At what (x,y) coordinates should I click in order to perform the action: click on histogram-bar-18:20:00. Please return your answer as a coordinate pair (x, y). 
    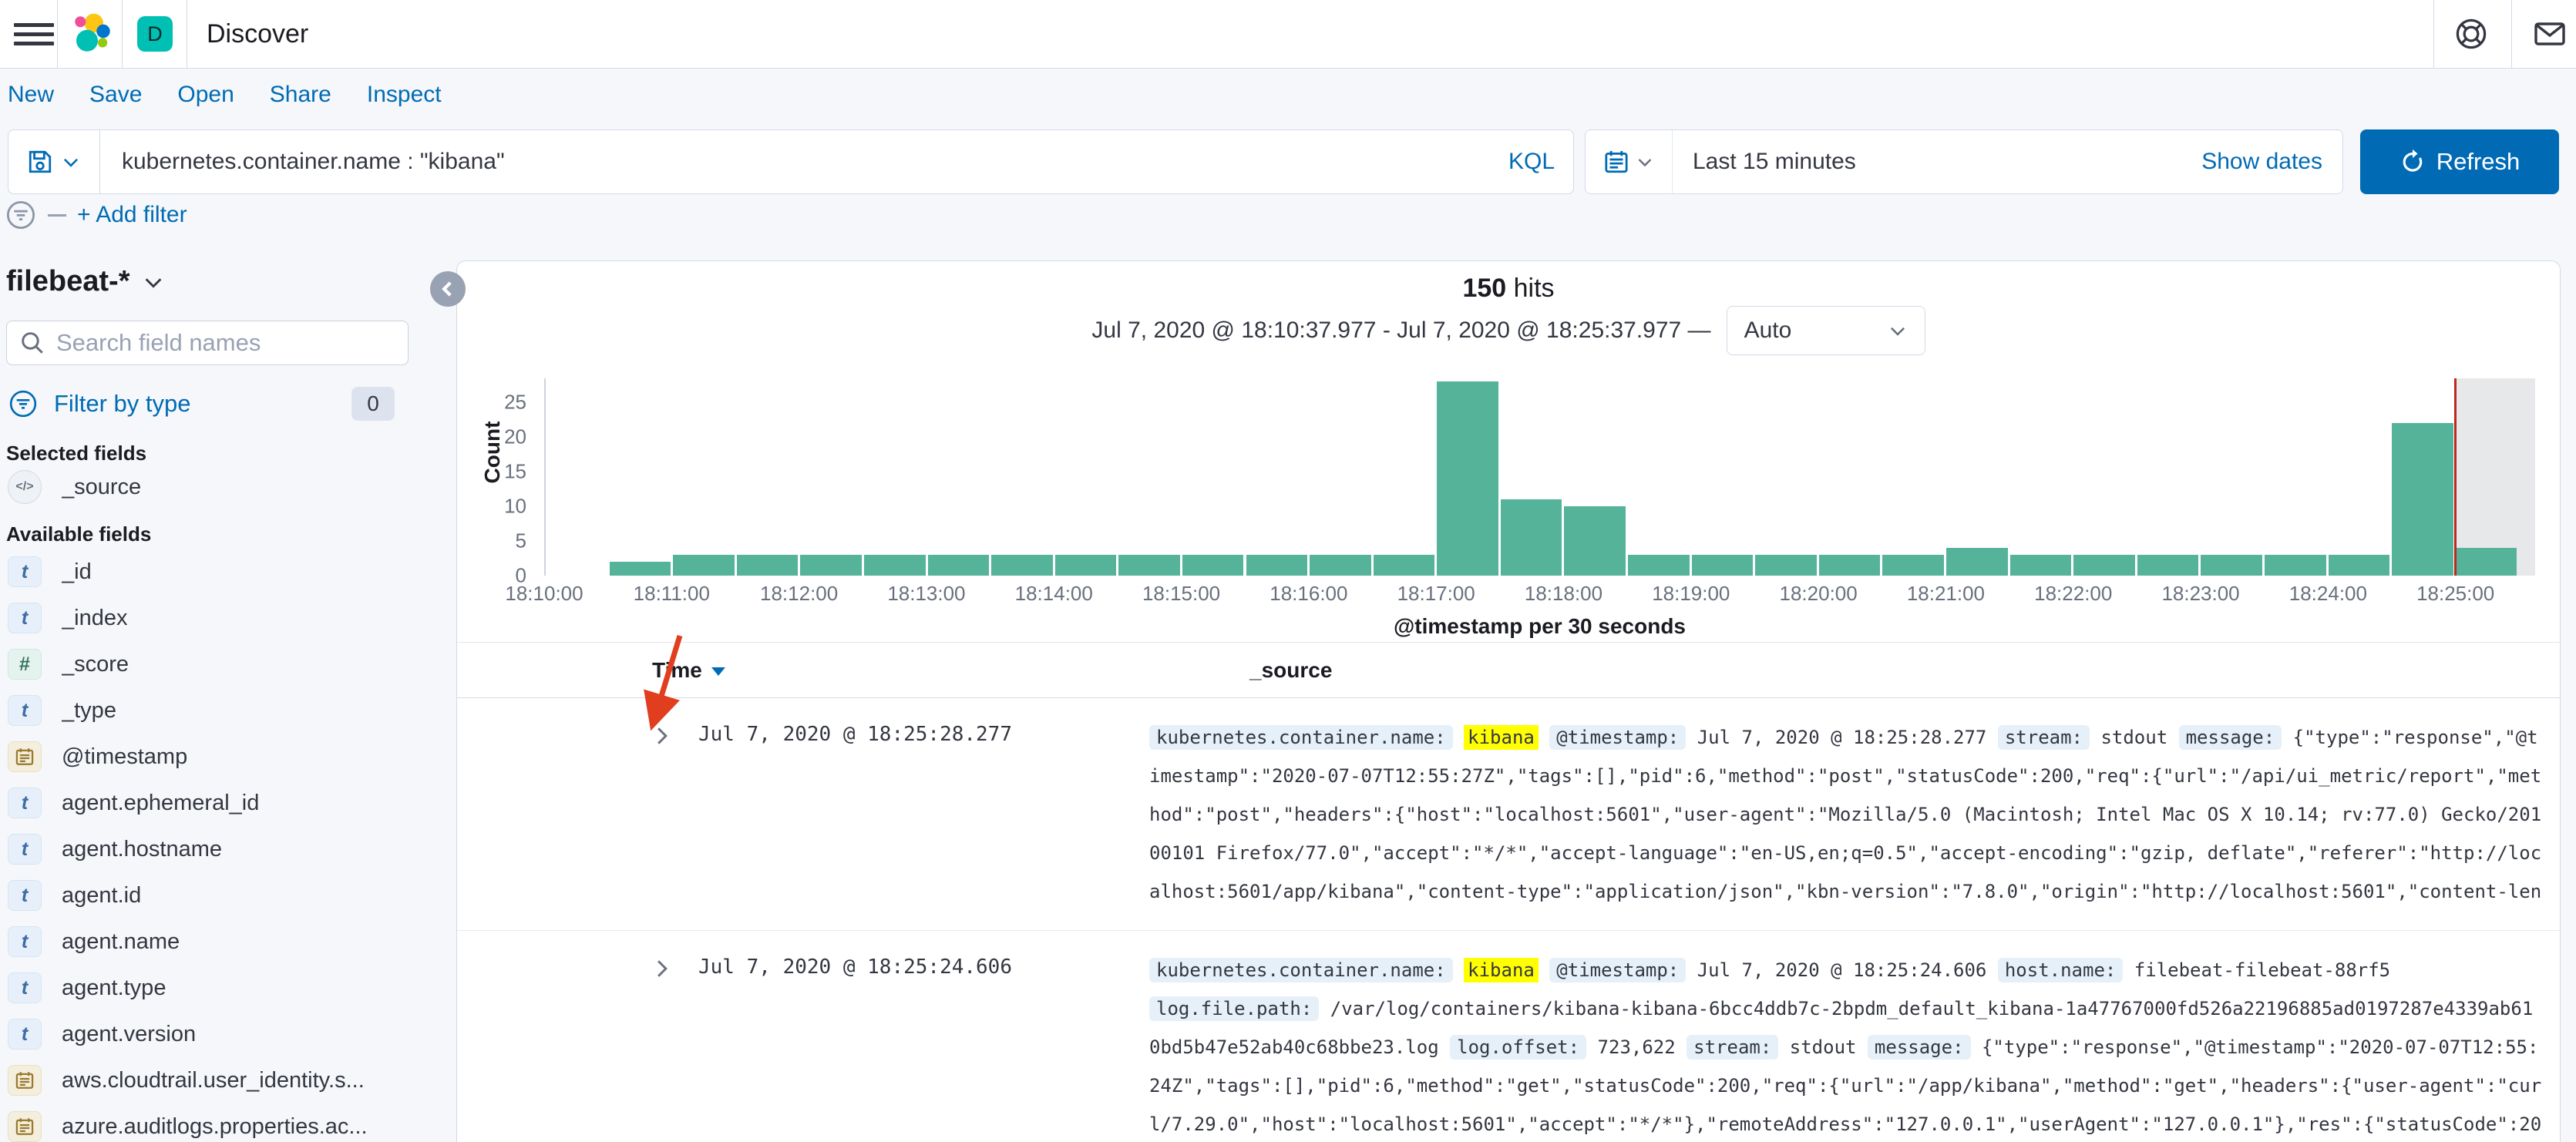
    Looking at the image, I should click on (1849, 566).